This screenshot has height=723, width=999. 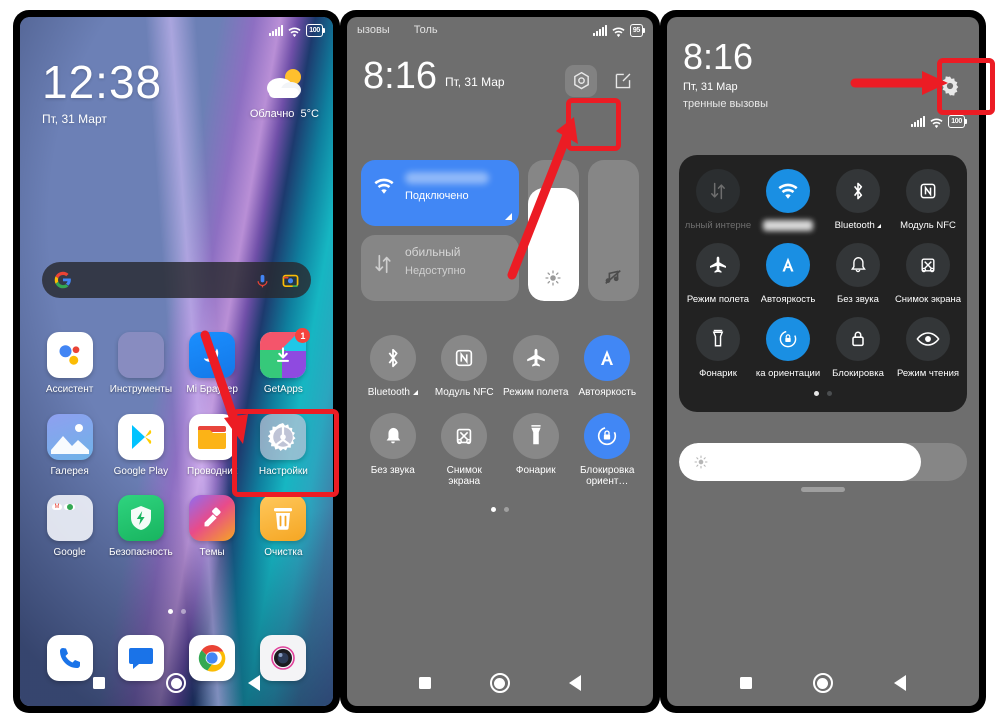 What do you see at coordinates (392, 470) in the screenshot?
I see `tile-label: Без звука` at bounding box center [392, 470].